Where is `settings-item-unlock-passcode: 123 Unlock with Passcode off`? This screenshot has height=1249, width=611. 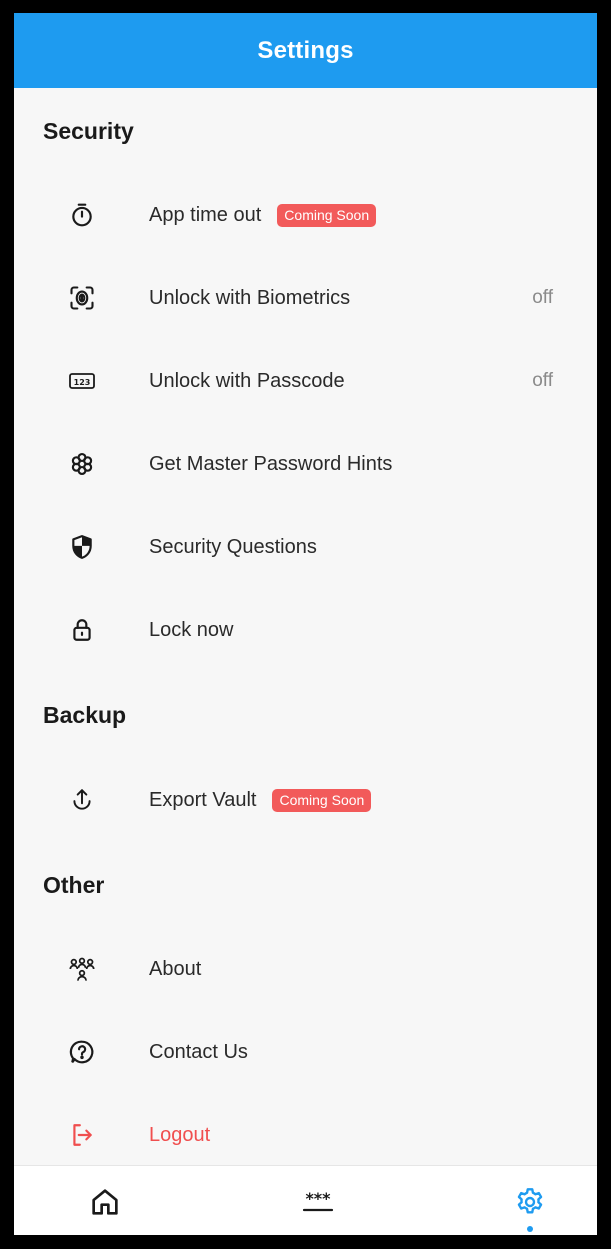 settings-item-unlock-passcode: 123 Unlock with Passcode off is located at coordinates (305, 381).